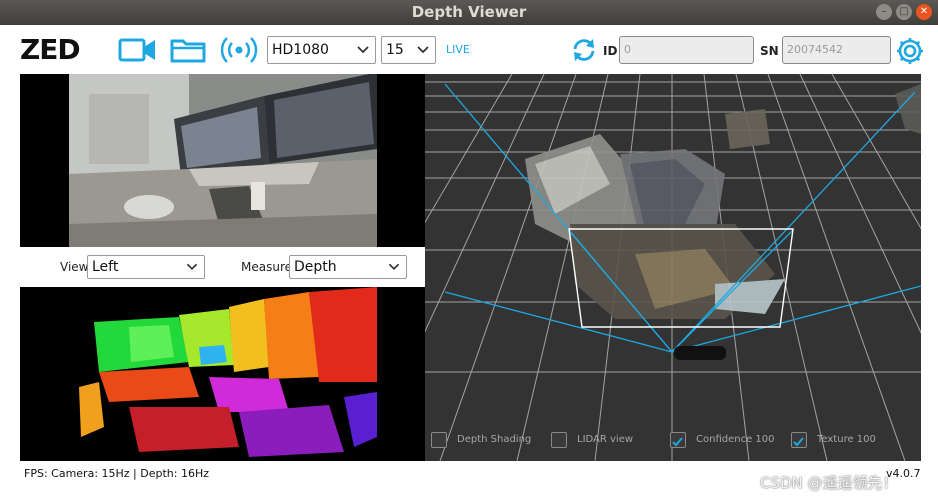 Image resolution: width=938 pixels, height=502 pixels. I want to click on zed-logo: ZED, so click(50, 49).